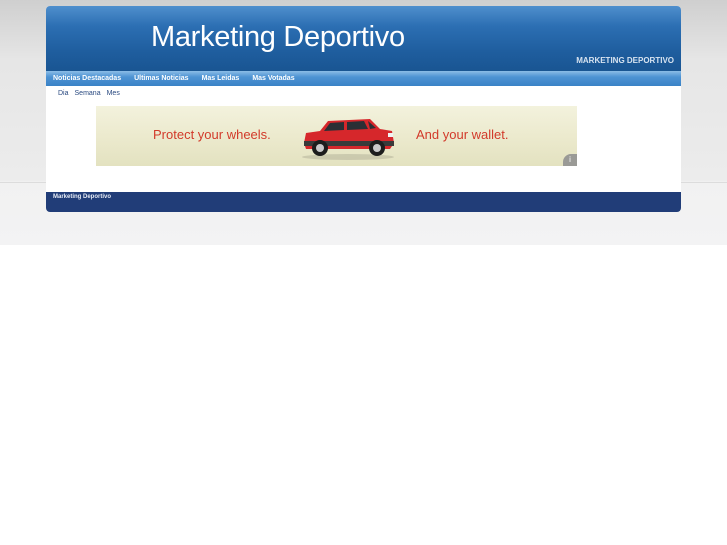 This screenshot has height=545, width=727. I want to click on site-title: Marketing Deportivo, so click(278, 37).